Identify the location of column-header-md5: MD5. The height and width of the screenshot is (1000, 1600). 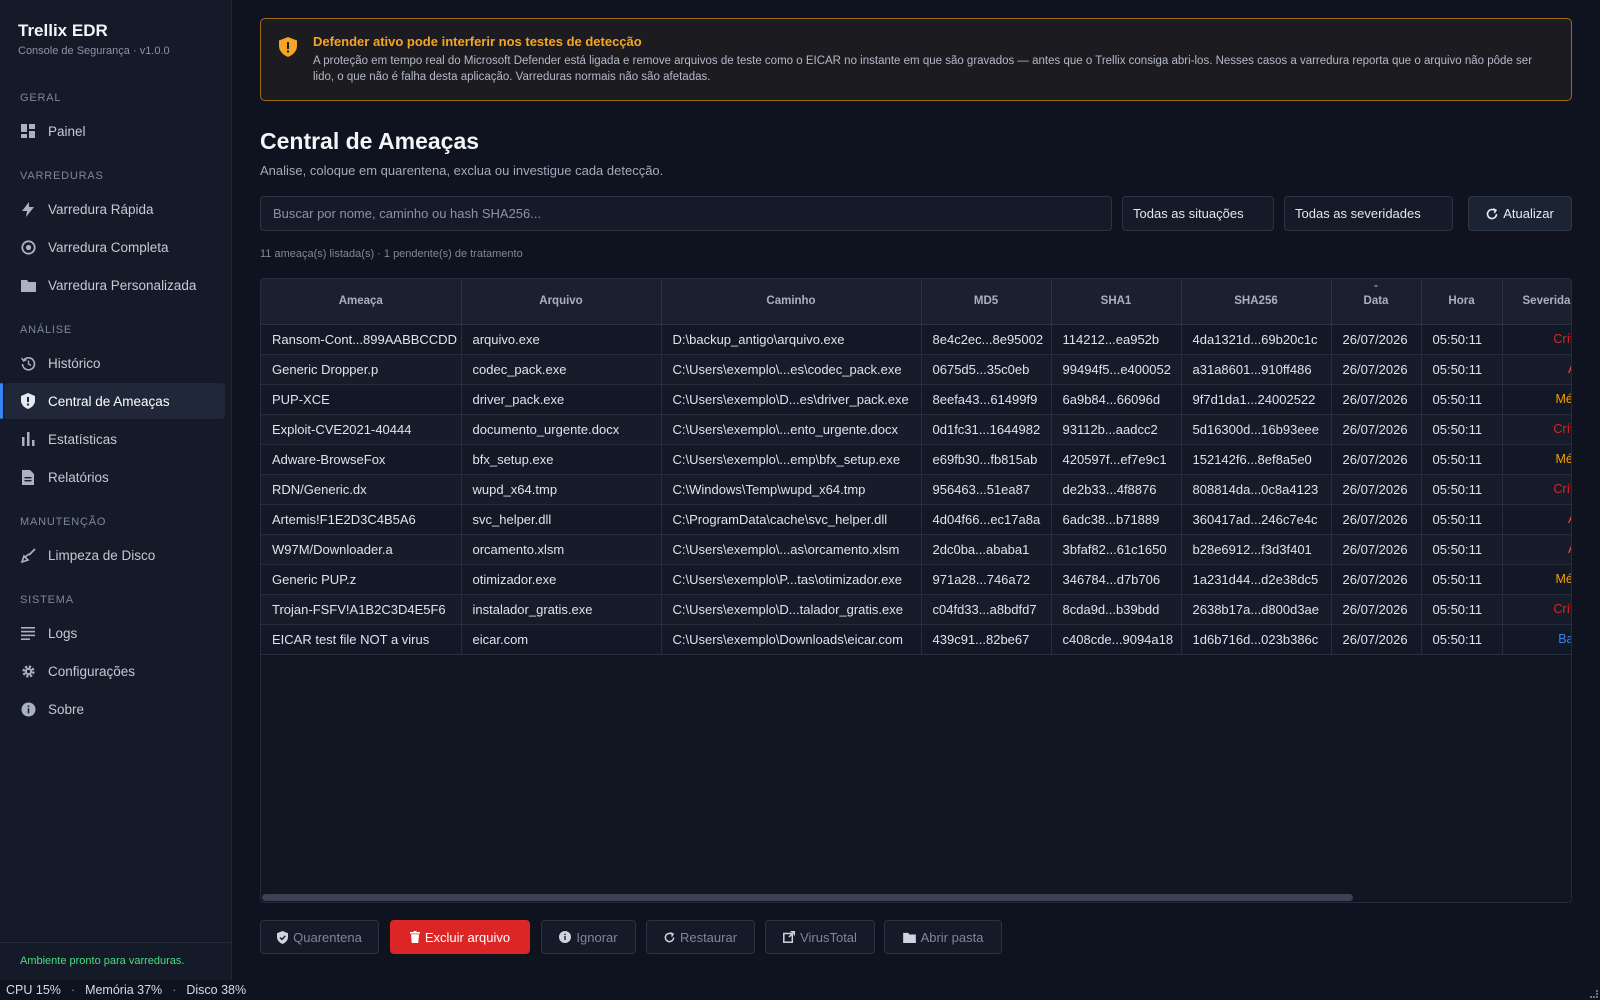
(986, 302).